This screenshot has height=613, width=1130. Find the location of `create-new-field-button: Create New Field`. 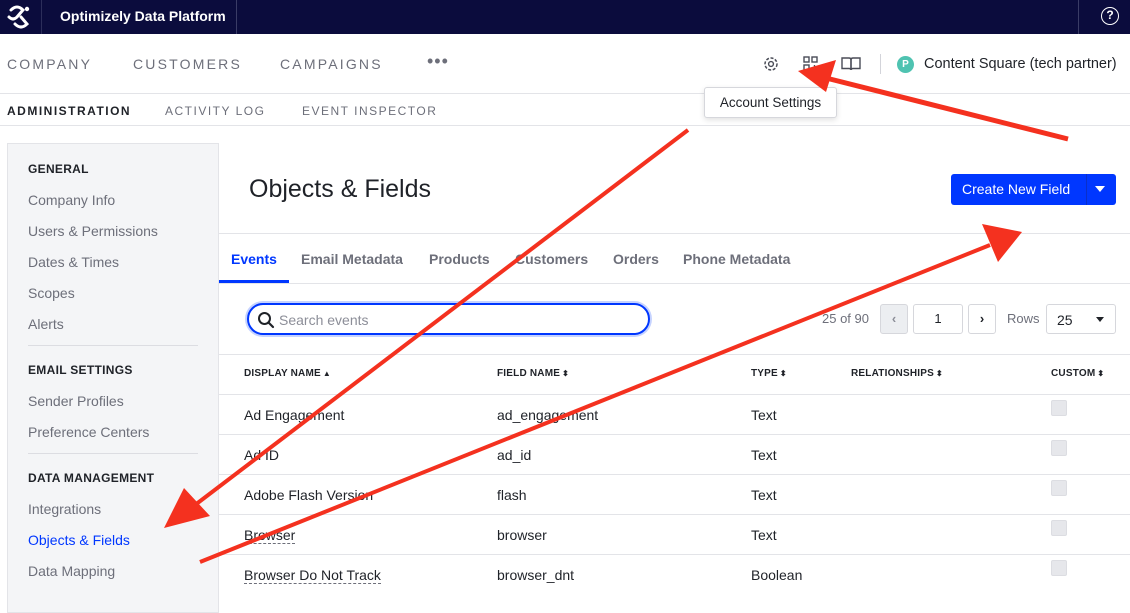

create-new-field-button: Create New Field is located at coordinates (1033, 189).